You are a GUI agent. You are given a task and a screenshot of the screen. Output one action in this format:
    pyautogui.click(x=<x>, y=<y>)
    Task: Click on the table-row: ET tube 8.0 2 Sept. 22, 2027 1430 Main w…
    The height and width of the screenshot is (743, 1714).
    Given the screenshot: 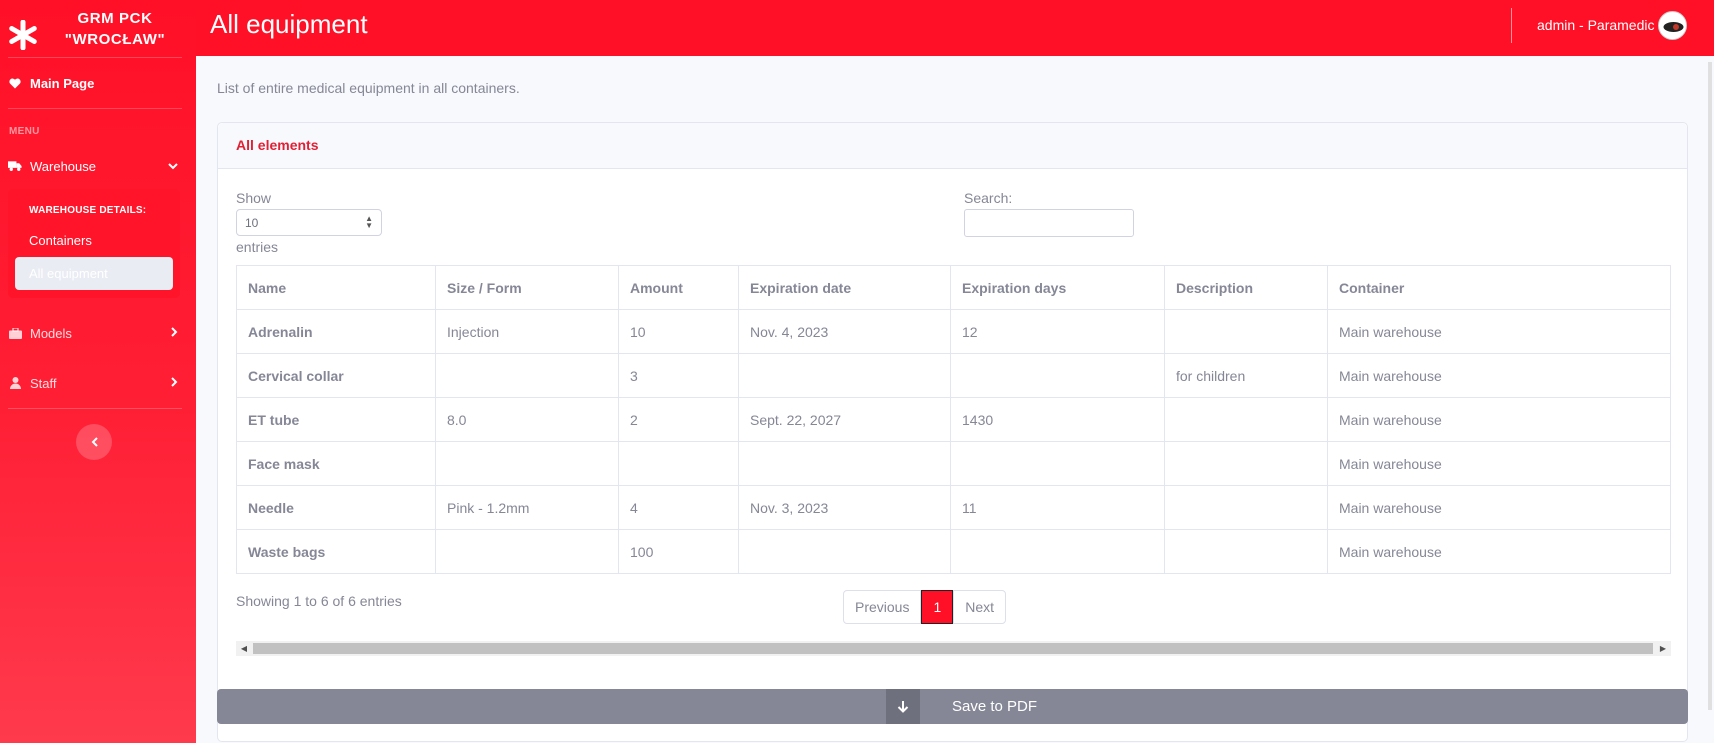 What is the action you would take?
    pyautogui.click(x=953, y=419)
    